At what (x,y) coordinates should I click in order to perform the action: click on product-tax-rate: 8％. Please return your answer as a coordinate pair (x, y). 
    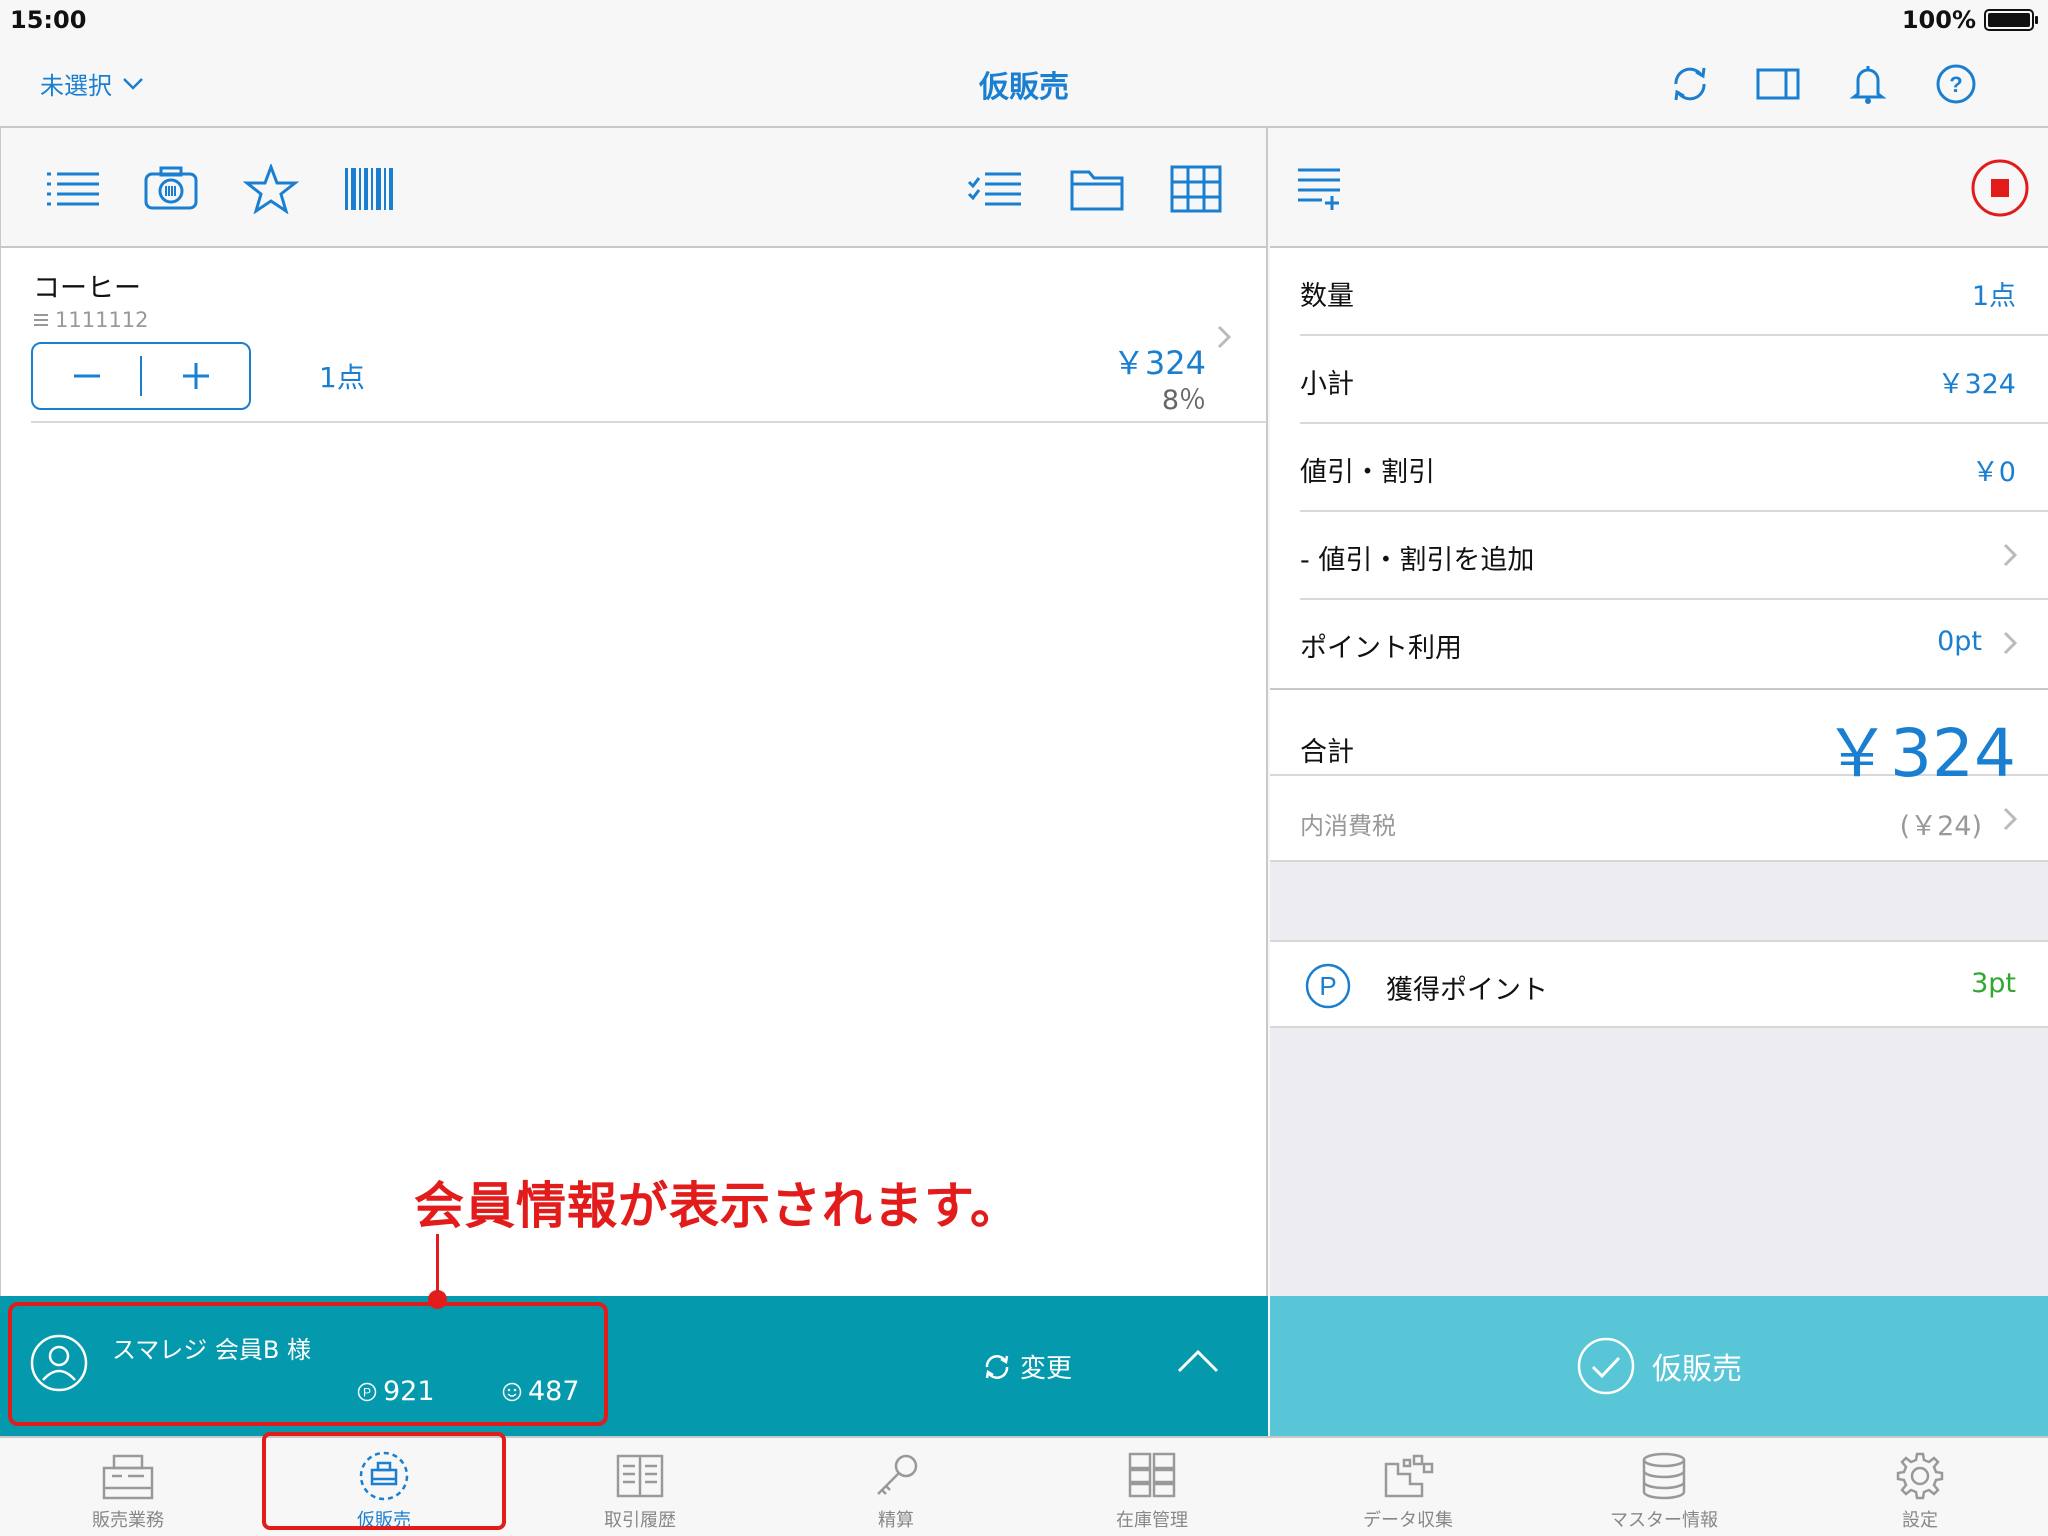
    Looking at the image, I should click on (1183, 400).